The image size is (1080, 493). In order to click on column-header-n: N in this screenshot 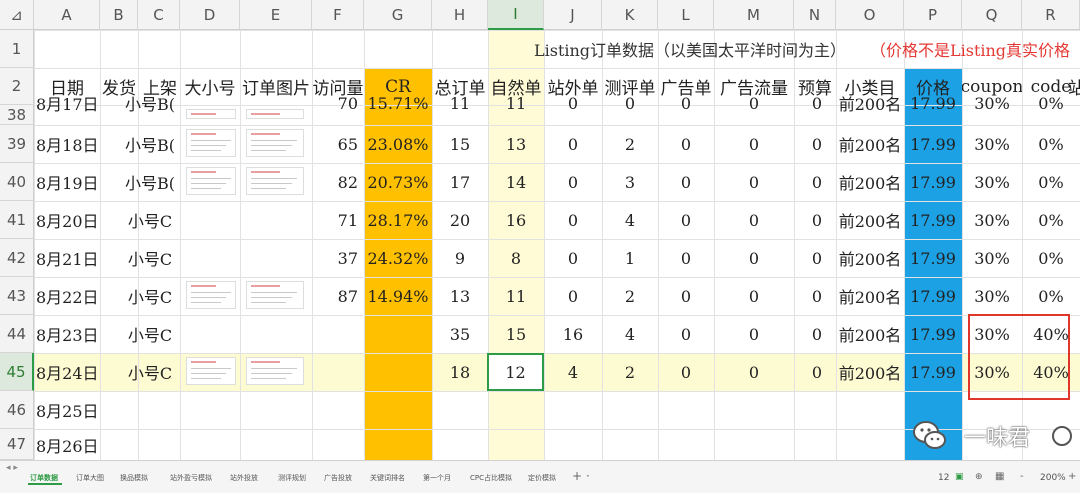, I will do `click(815, 15)`.